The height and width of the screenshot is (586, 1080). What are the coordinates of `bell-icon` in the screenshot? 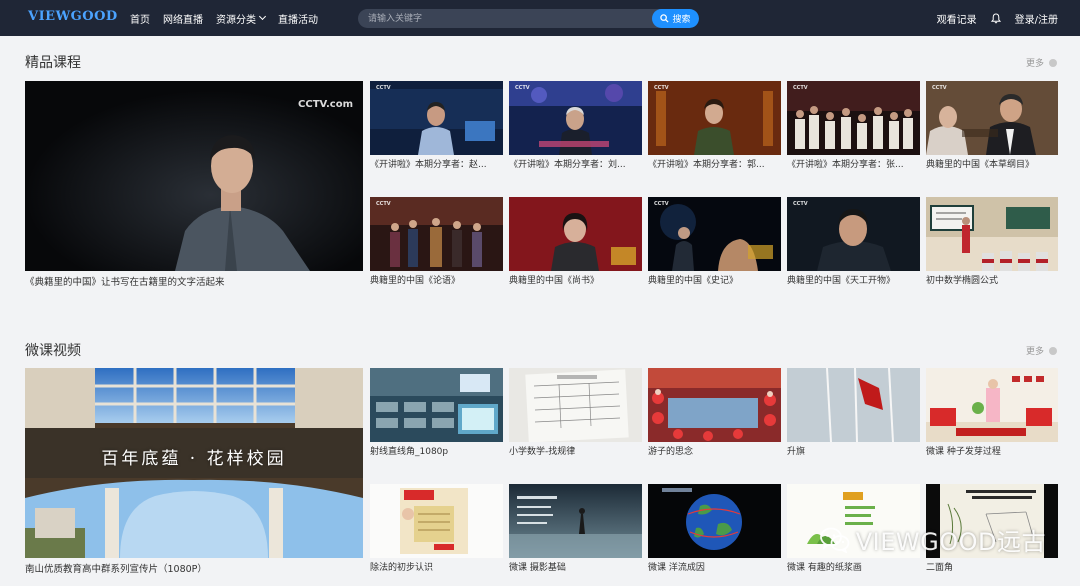 It's located at (995, 17).